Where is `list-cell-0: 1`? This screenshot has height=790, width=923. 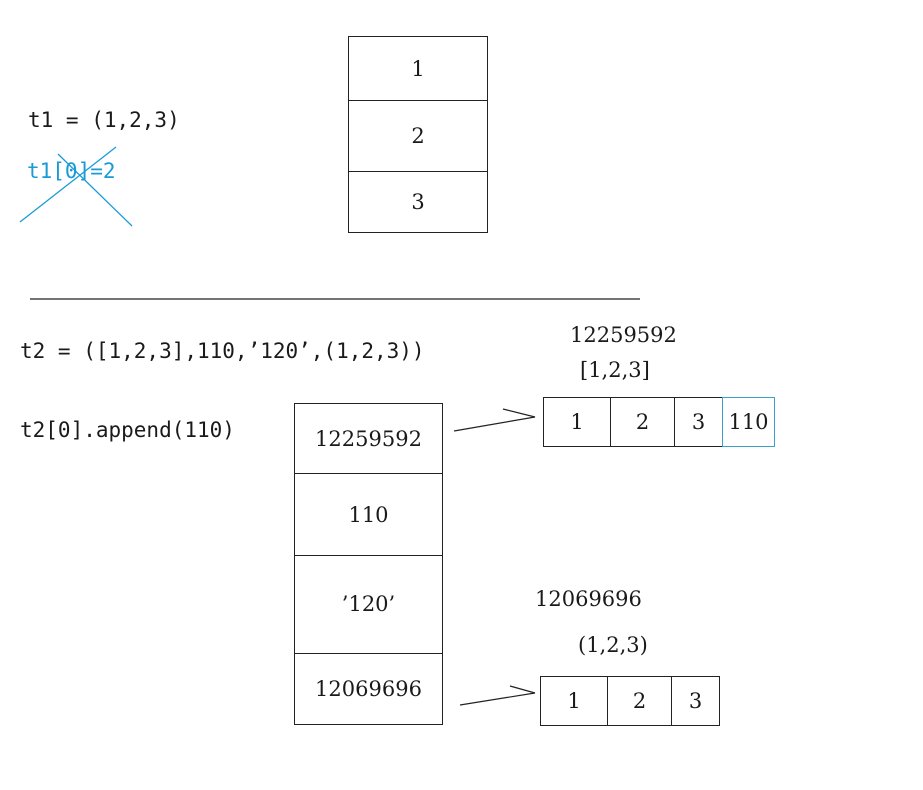
list-cell-0: 1 is located at coordinates (577, 422).